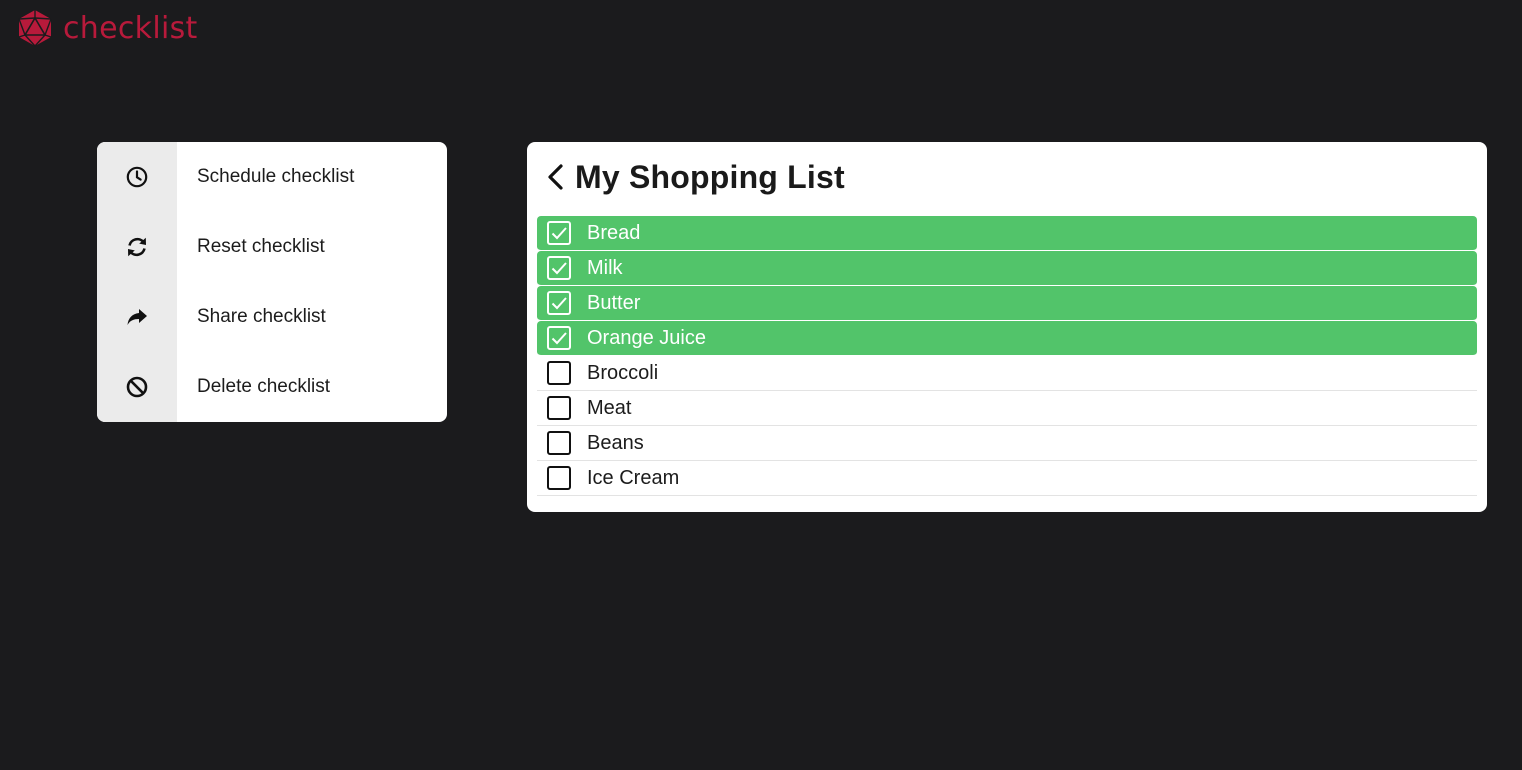 The width and height of the screenshot is (1522, 770). I want to click on checklist-item-label: Meat, so click(609, 407).